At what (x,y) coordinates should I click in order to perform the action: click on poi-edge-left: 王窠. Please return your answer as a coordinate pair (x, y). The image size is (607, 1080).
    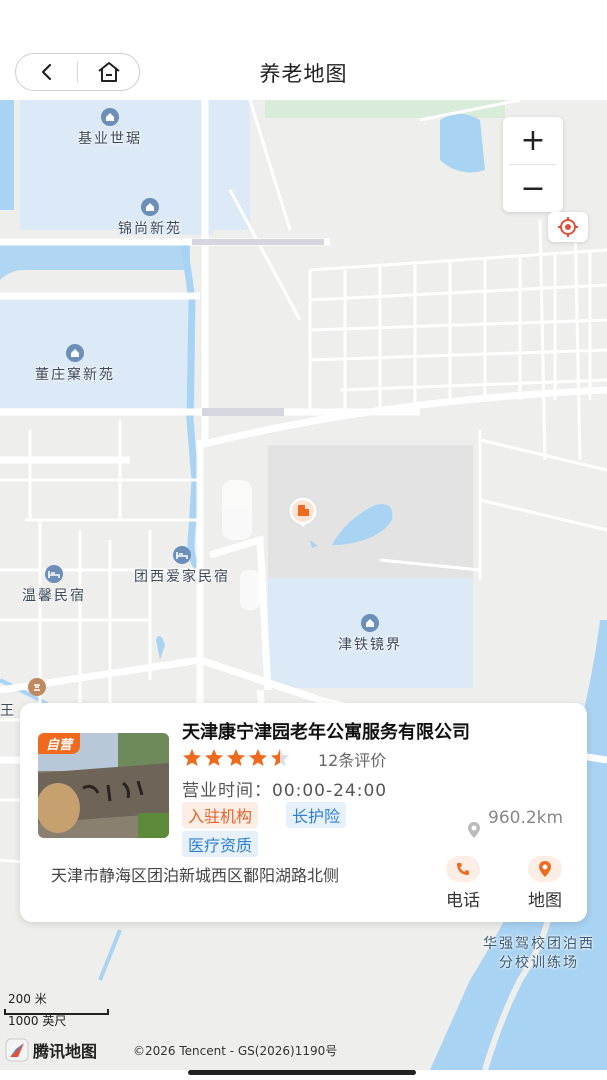
    Looking at the image, I should click on (7, 710).